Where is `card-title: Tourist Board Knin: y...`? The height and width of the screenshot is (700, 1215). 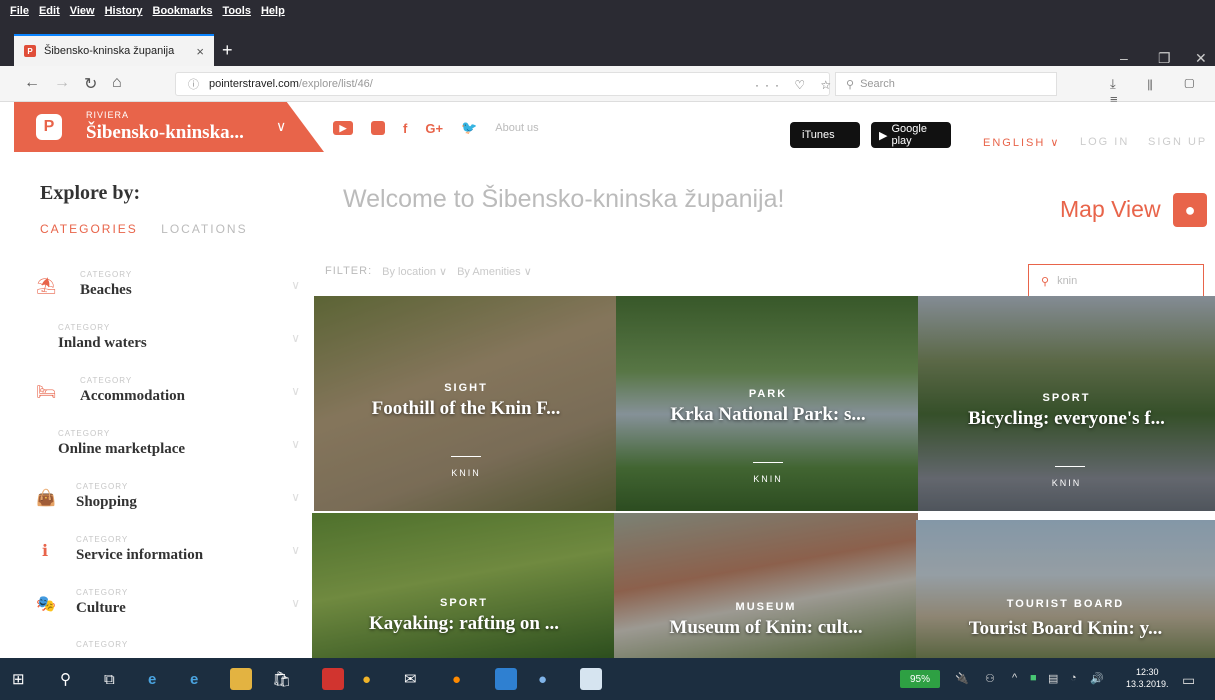 card-title: Tourist Board Knin: y... is located at coordinates (1065, 628).